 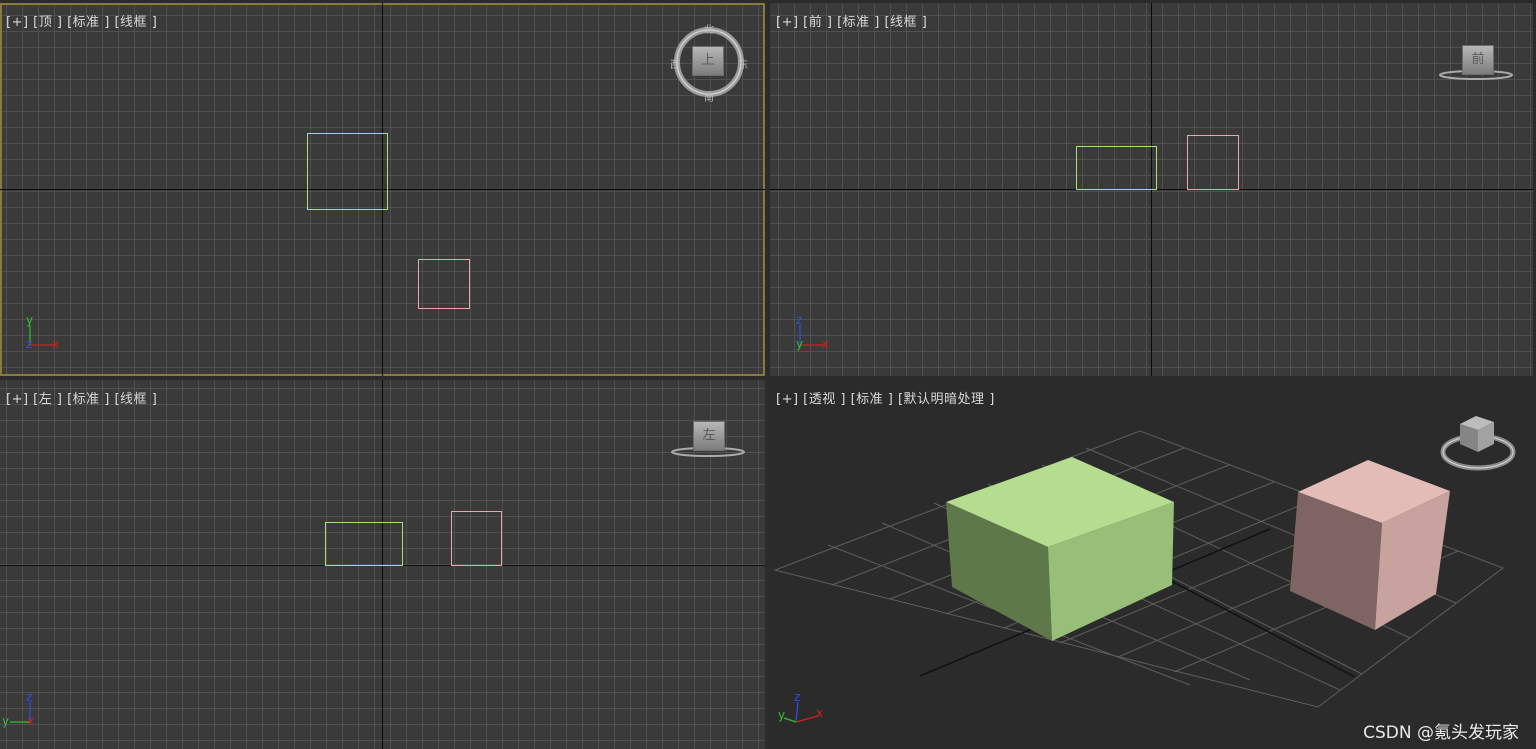 What do you see at coordinates (675, 65) in the screenshot?
I see `compass-west: 西` at bounding box center [675, 65].